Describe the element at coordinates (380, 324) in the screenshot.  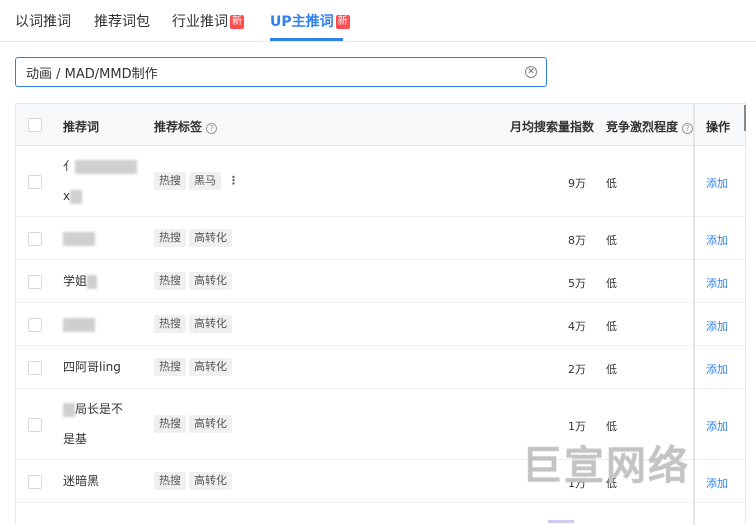
I see `table-row: 热搜 高转化 4万 低 添加` at that location.